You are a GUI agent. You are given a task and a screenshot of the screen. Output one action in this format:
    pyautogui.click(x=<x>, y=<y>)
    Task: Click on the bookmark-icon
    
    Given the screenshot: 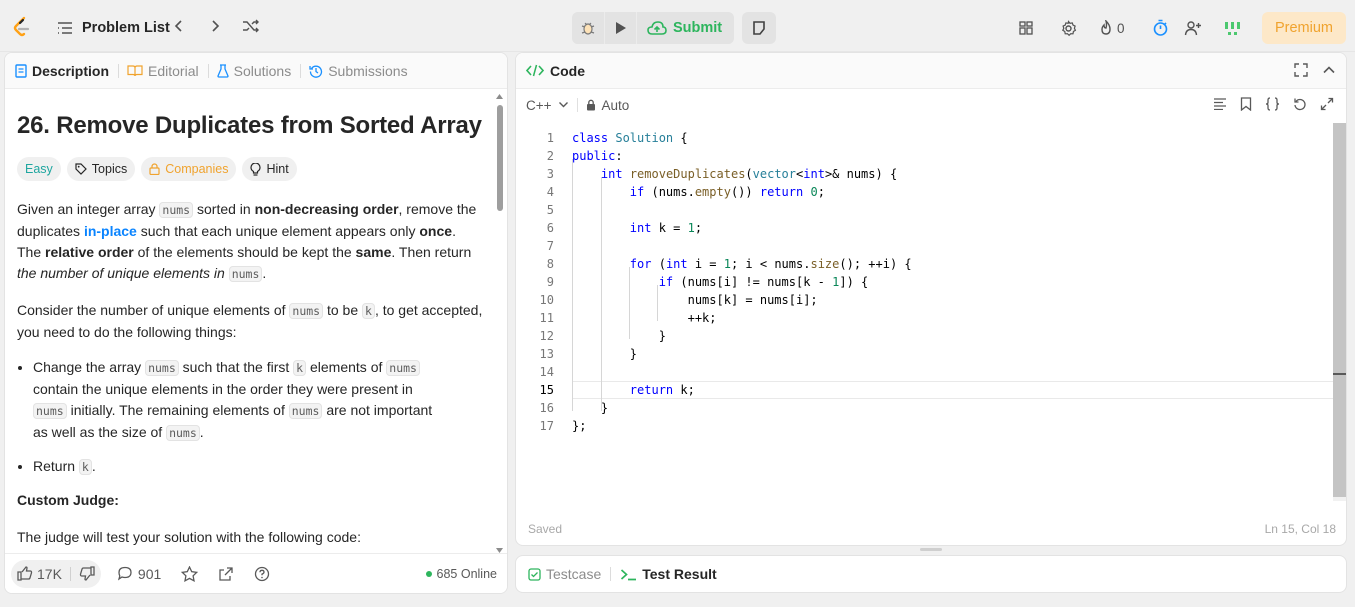 What is the action you would take?
    pyautogui.click(x=1246, y=104)
    